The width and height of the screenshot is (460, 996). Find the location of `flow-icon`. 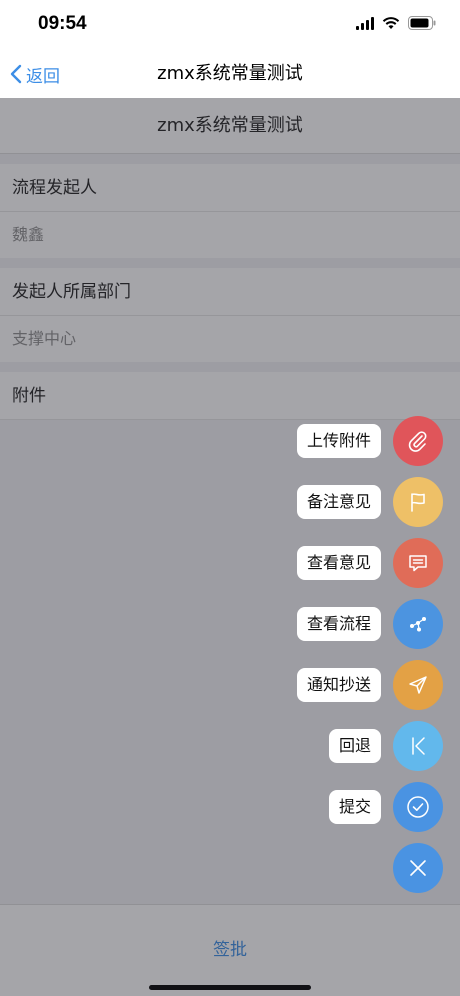

flow-icon is located at coordinates (418, 624).